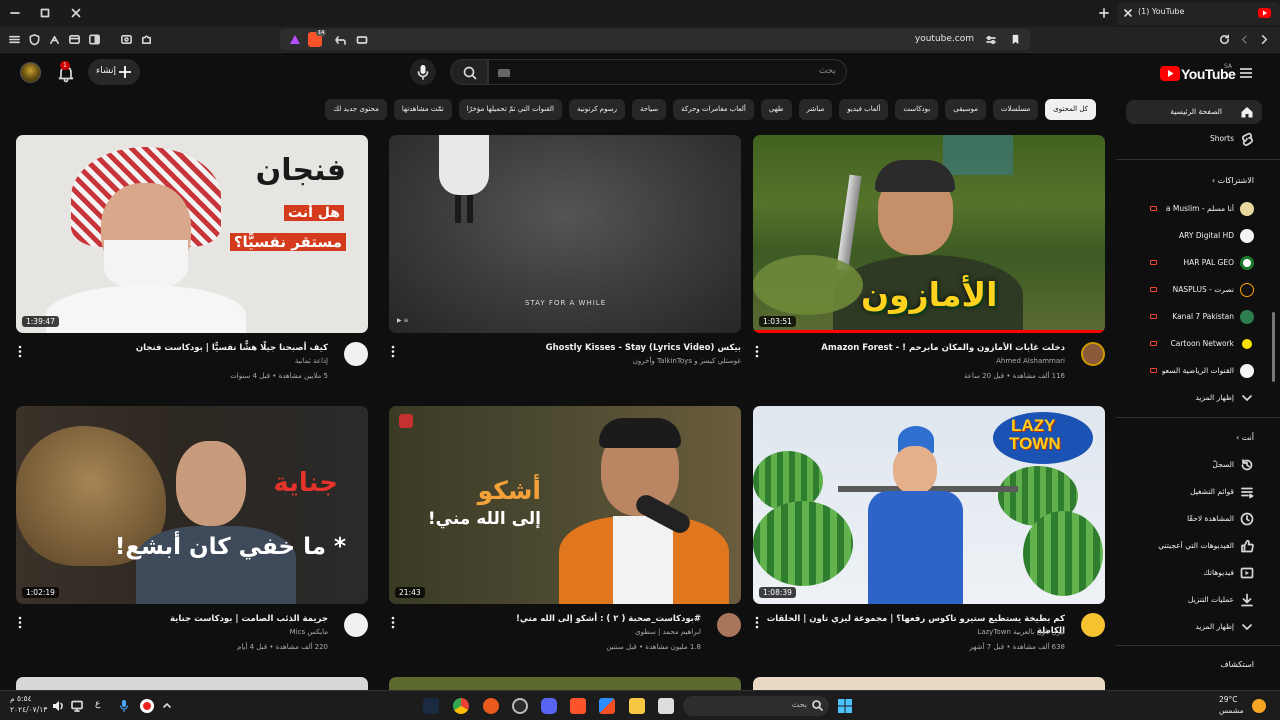 The height and width of the screenshot is (720, 1280). Describe the element at coordinates (491, 706) in the screenshot. I see `app-icon` at that location.